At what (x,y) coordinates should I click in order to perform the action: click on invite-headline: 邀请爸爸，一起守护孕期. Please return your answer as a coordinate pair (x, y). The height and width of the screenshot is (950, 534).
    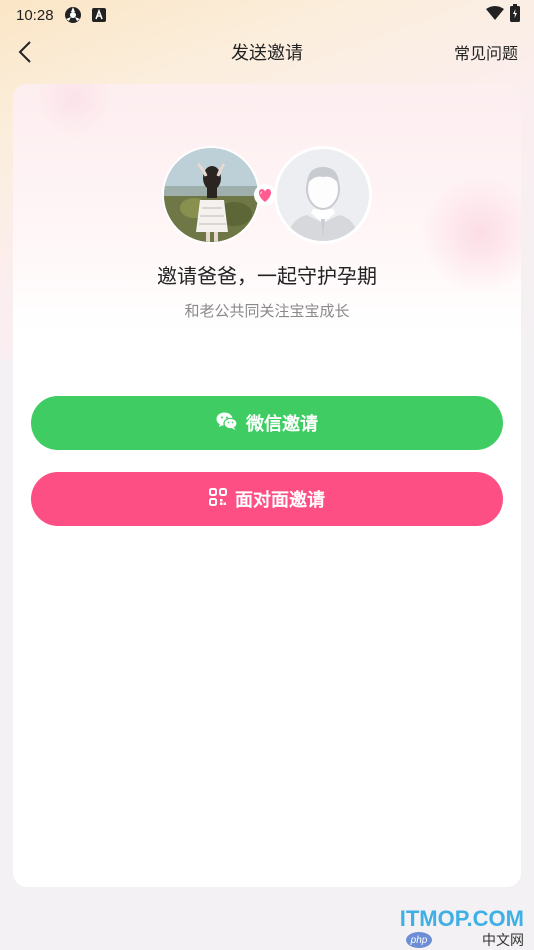
    Looking at the image, I should click on (267, 276).